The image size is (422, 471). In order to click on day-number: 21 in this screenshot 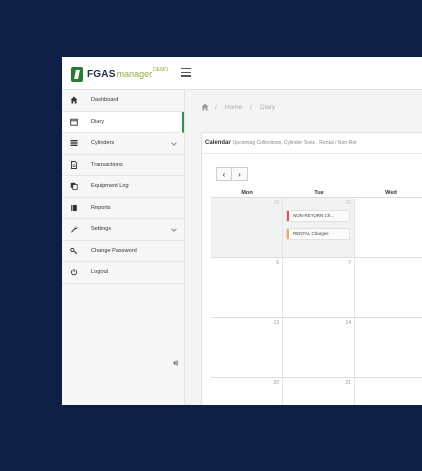, I will do `click(348, 383)`.